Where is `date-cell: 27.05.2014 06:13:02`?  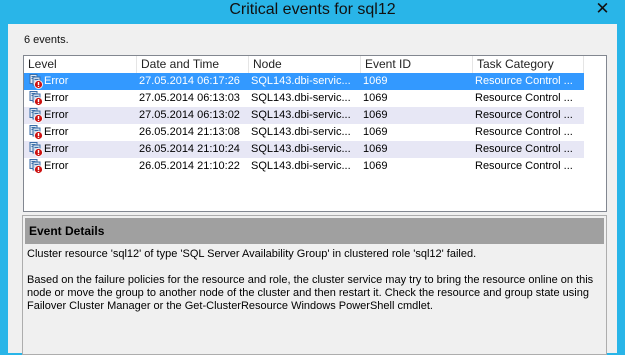 date-cell: 27.05.2014 06:13:02 is located at coordinates (189, 115).